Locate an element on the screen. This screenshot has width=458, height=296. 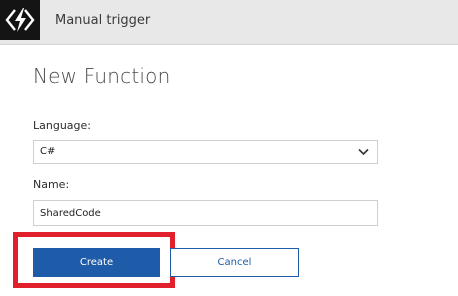
name-label: Name: is located at coordinates (51, 184).